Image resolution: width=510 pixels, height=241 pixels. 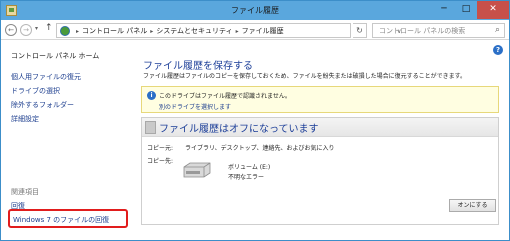 I want to click on control-panel-icon, so click(x=65, y=31).